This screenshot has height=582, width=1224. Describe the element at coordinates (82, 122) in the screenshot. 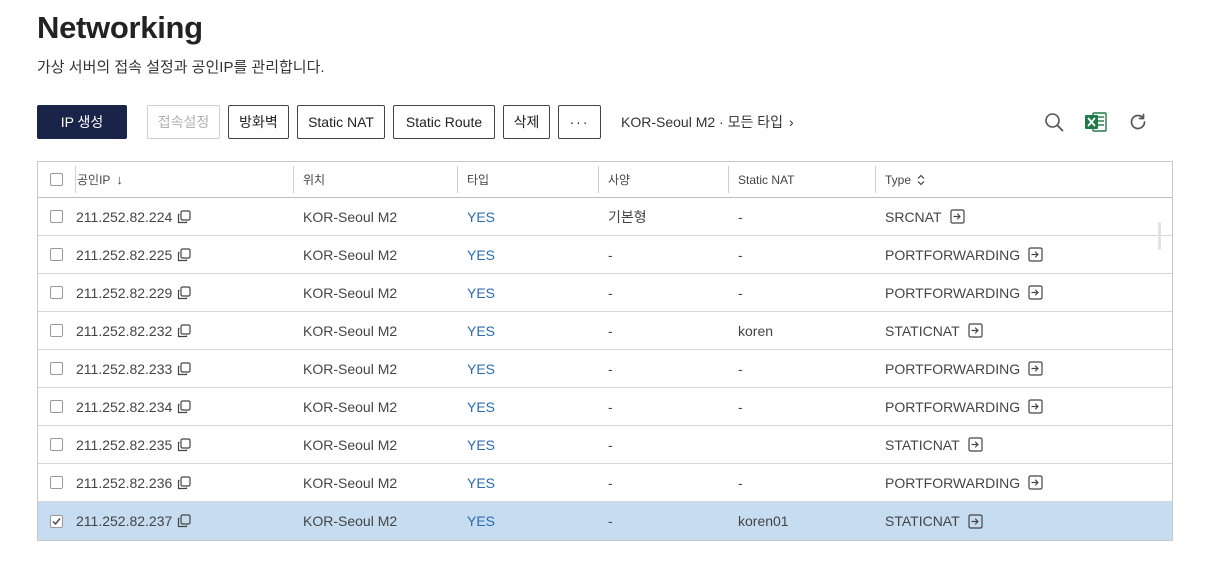

I see `create-ip-button: IP 생성` at that location.